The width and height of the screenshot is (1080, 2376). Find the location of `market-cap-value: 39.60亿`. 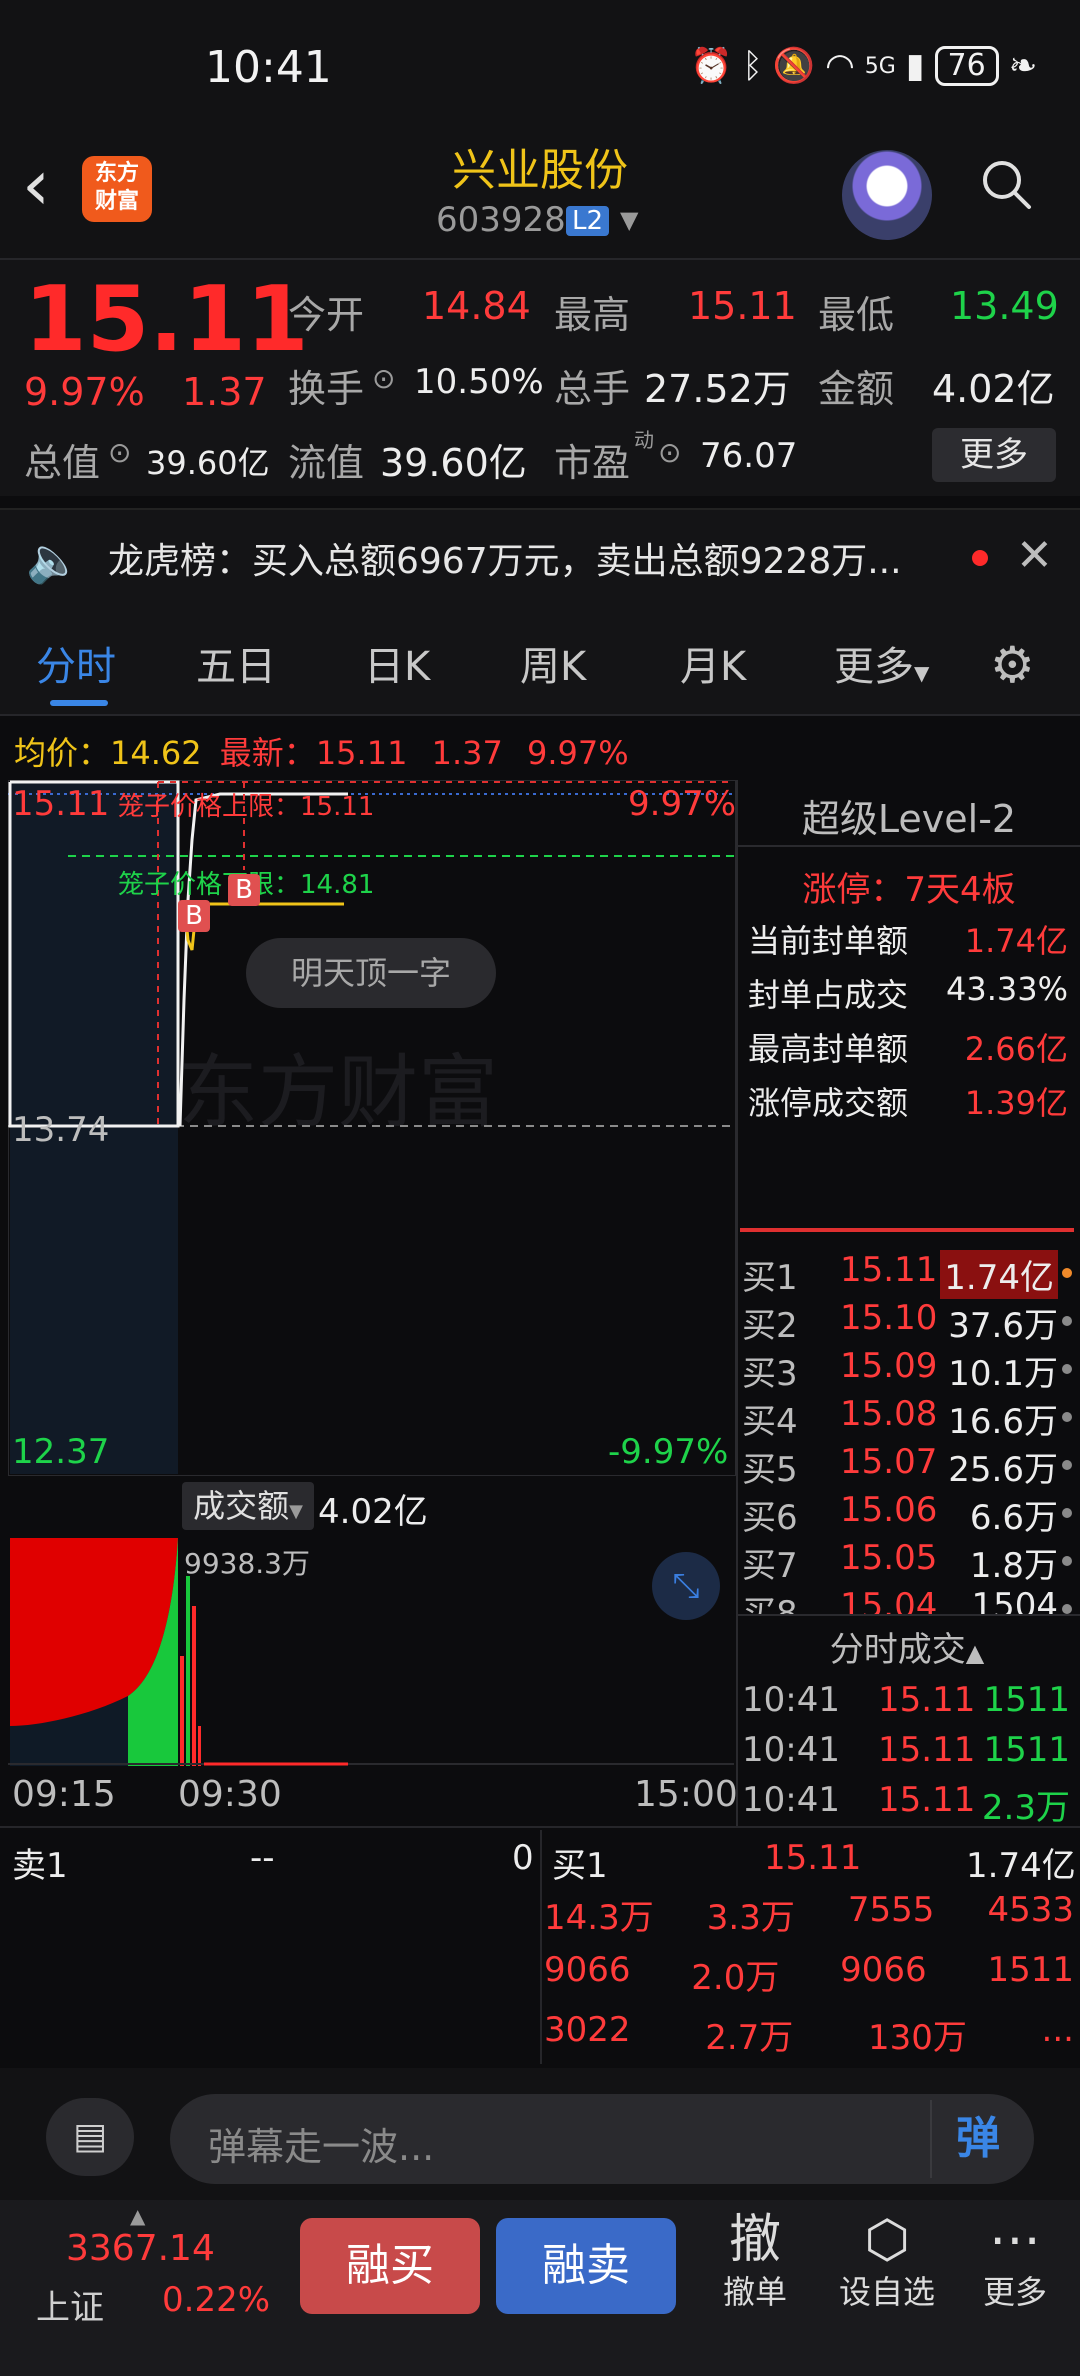

market-cap-value: 39.60亿 is located at coordinates (208, 463).